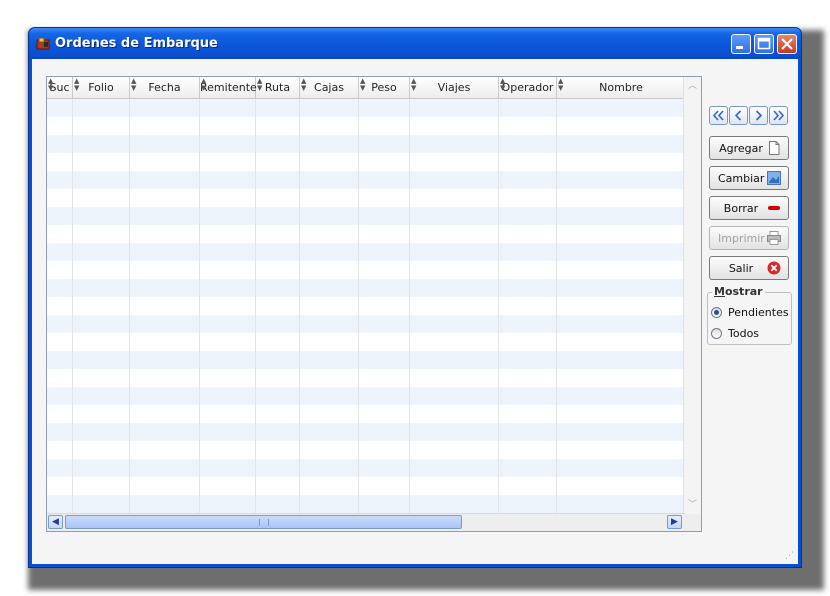  Describe the element at coordinates (774, 238) in the screenshot. I see `printer-icon` at that location.